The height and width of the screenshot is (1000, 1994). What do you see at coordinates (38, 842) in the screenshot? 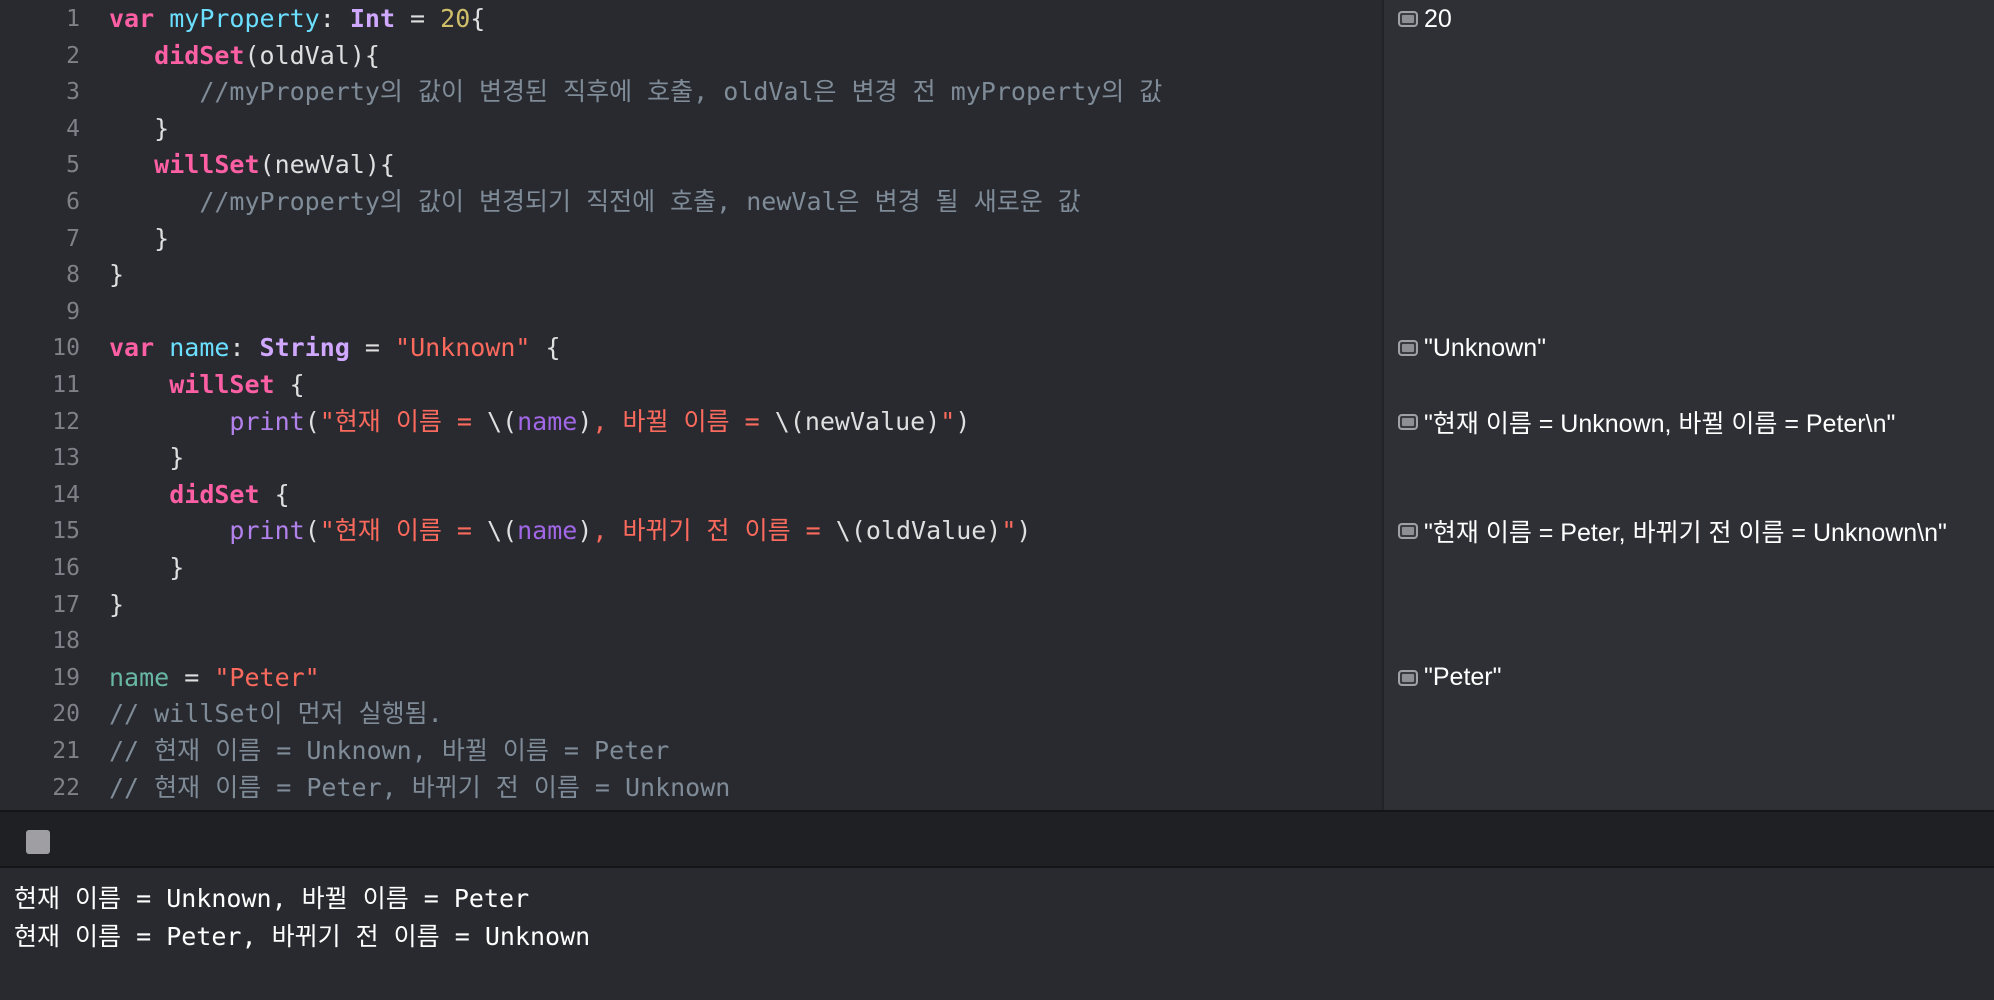
I see `stop-button` at bounding box center [38, 842].